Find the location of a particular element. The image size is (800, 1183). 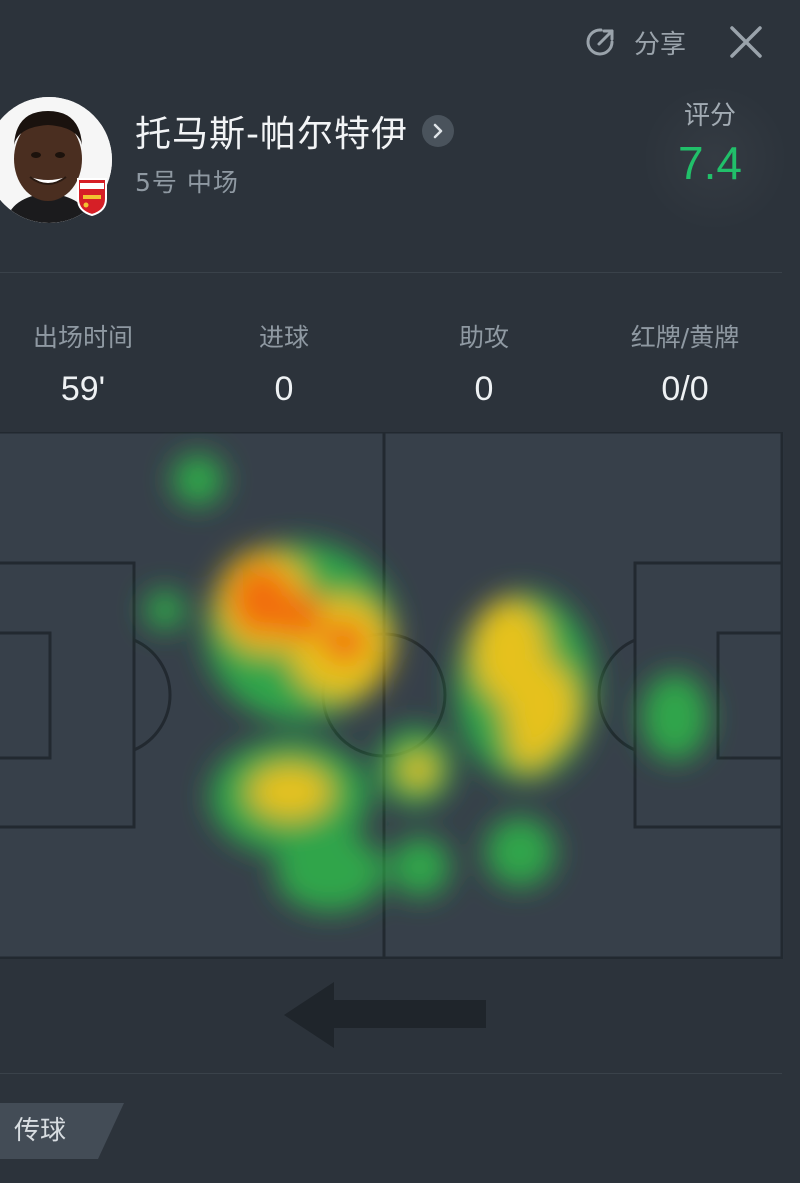

rating-label: 评分 is located at coordinates (709, 116).